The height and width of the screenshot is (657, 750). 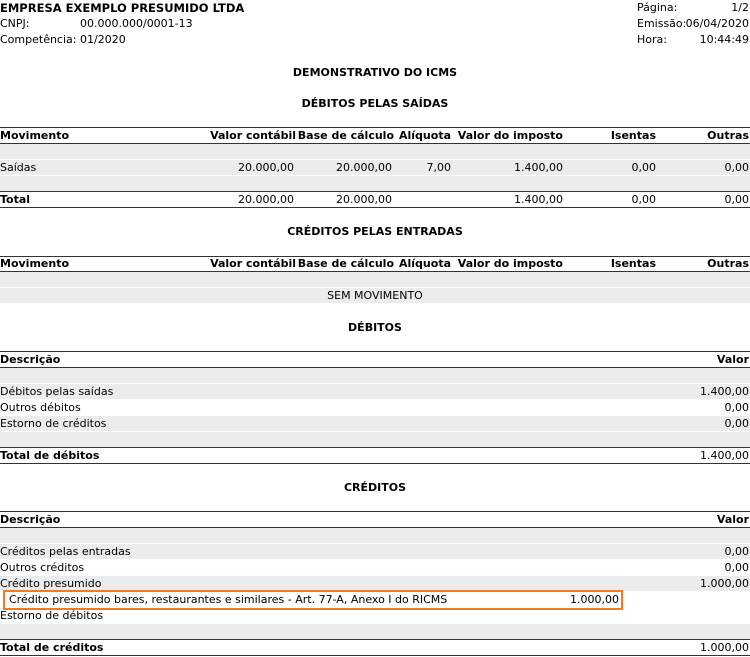 What do you see at coordinates (42, 567) in the screenshot?
I see `row-desc: Outros créditos` at bounding box center [42, 567].